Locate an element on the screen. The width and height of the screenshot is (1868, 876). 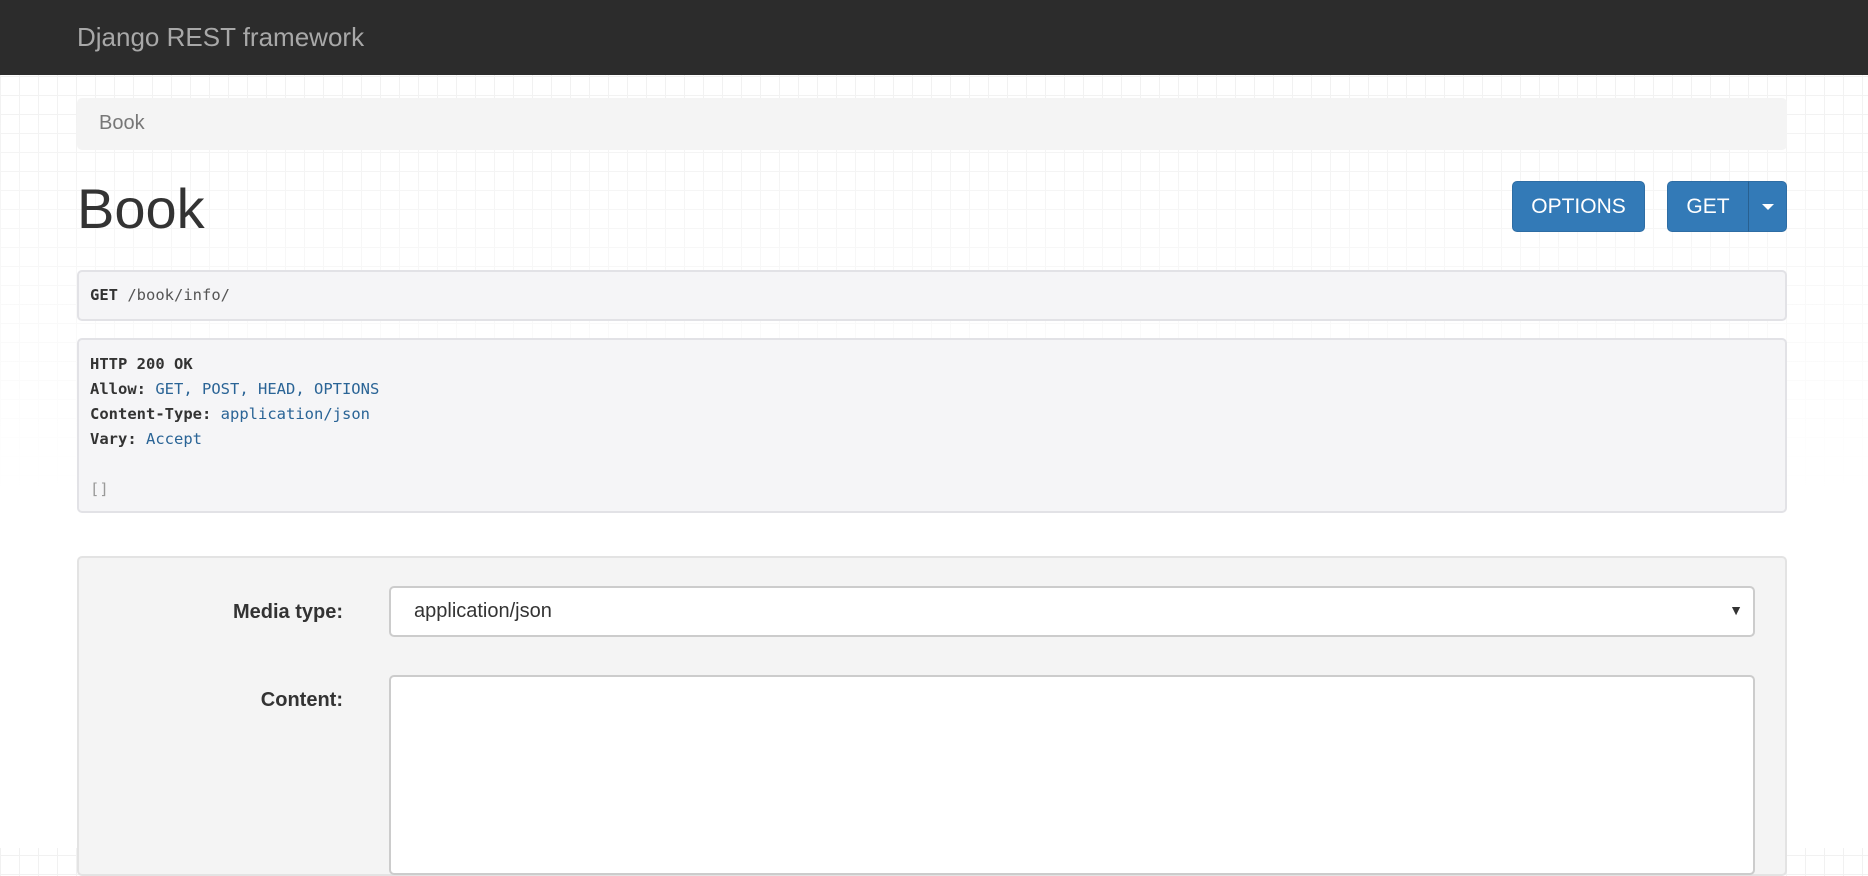
request-path: /book/info/ is located at coordinates (178, 295).